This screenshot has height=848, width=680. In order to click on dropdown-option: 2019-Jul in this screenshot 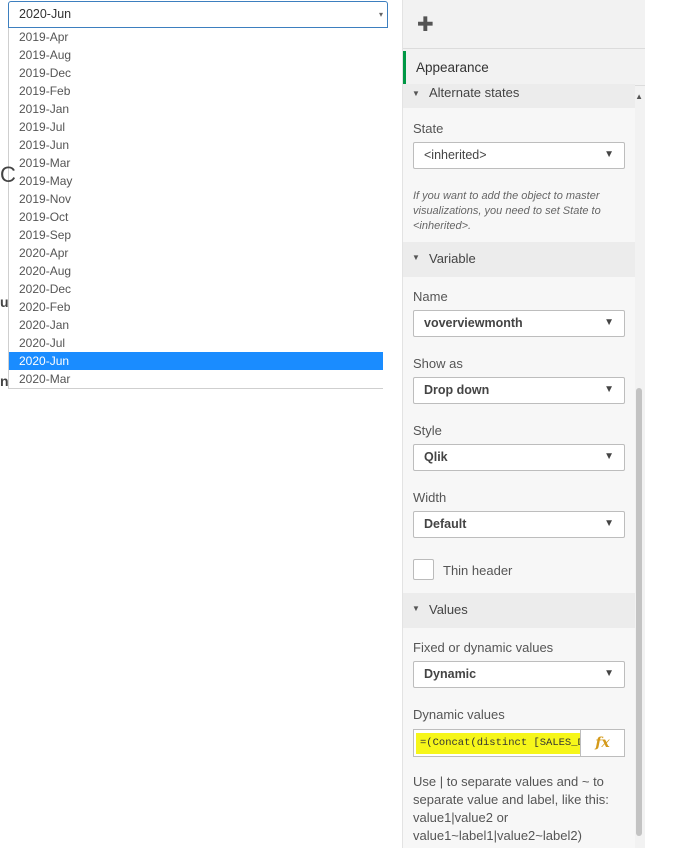, I will do `click(196, 127)`.